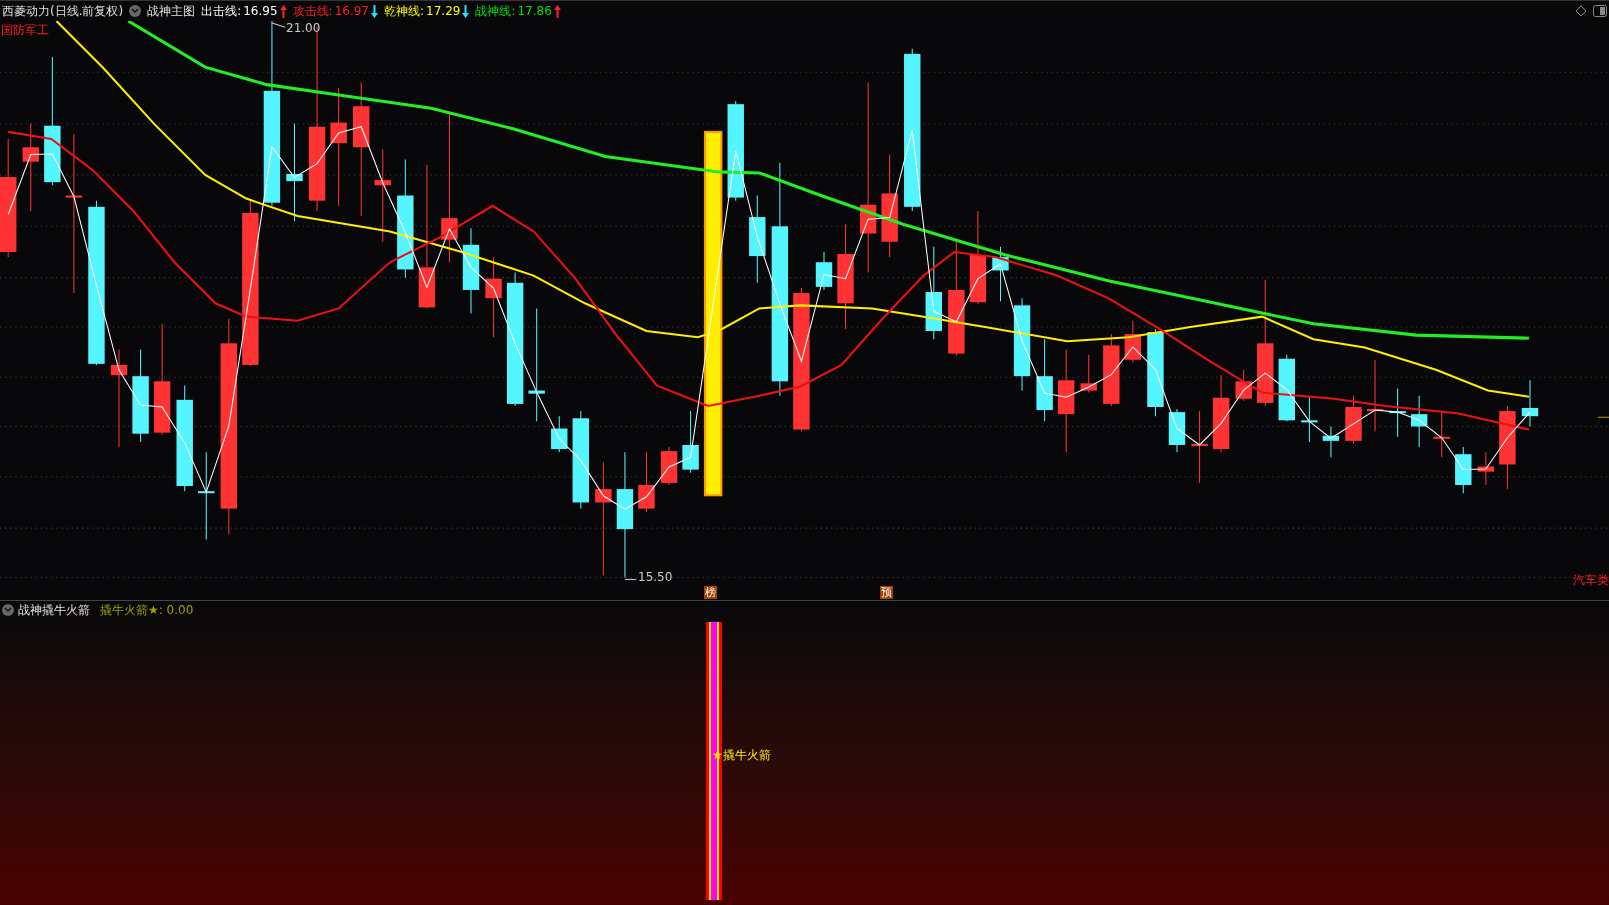  What do you see at coordinates (1600, 11) in the screenshot?
I see `panel-toggle-icon` at bounding box center [1600, 11].